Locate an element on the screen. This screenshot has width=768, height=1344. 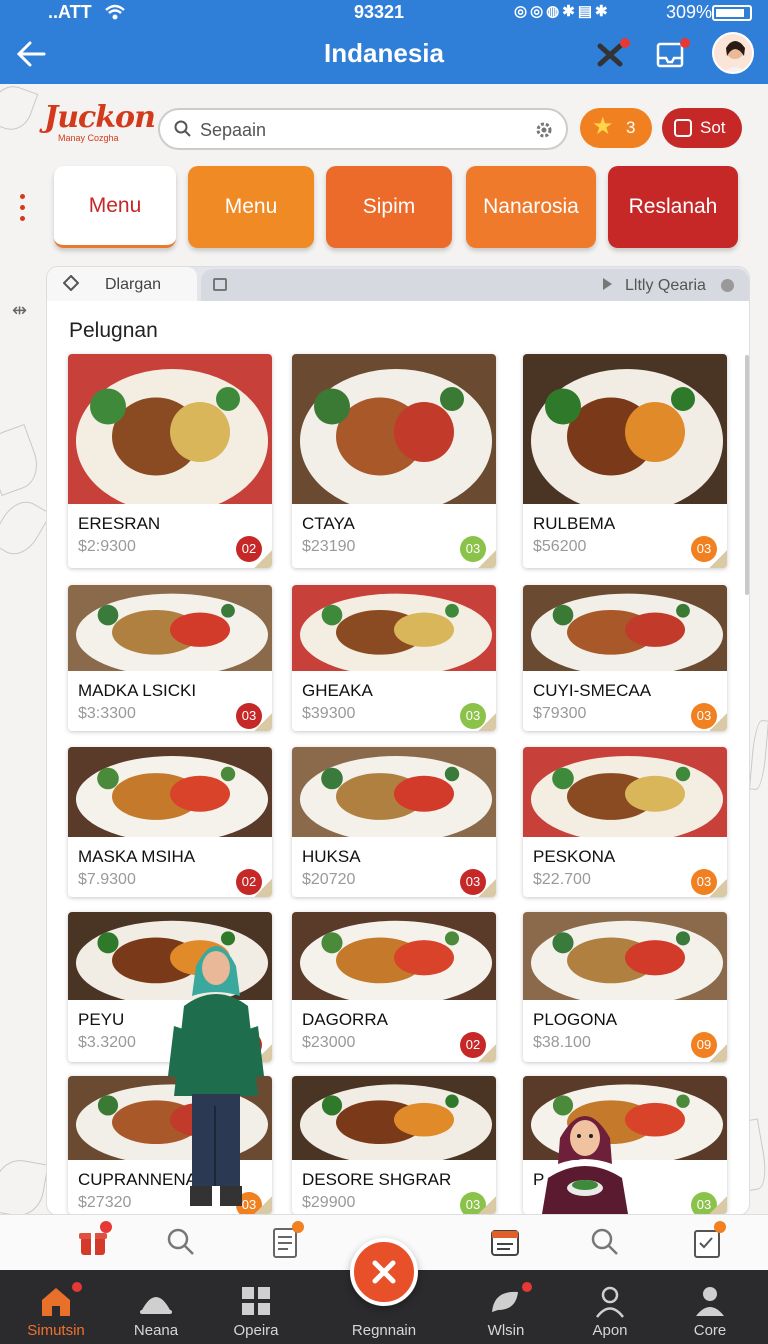
diamond-icon is located at coordinates (71, 283).